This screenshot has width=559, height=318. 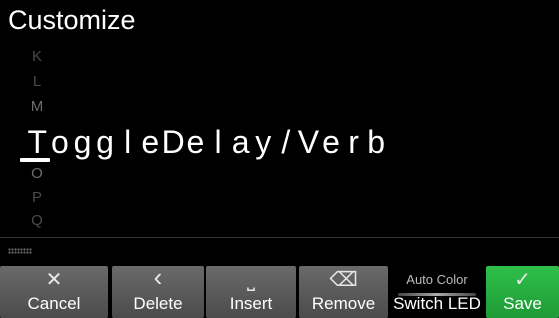 I want to click on char-option-below-2: P, so click(x=37, y=198).